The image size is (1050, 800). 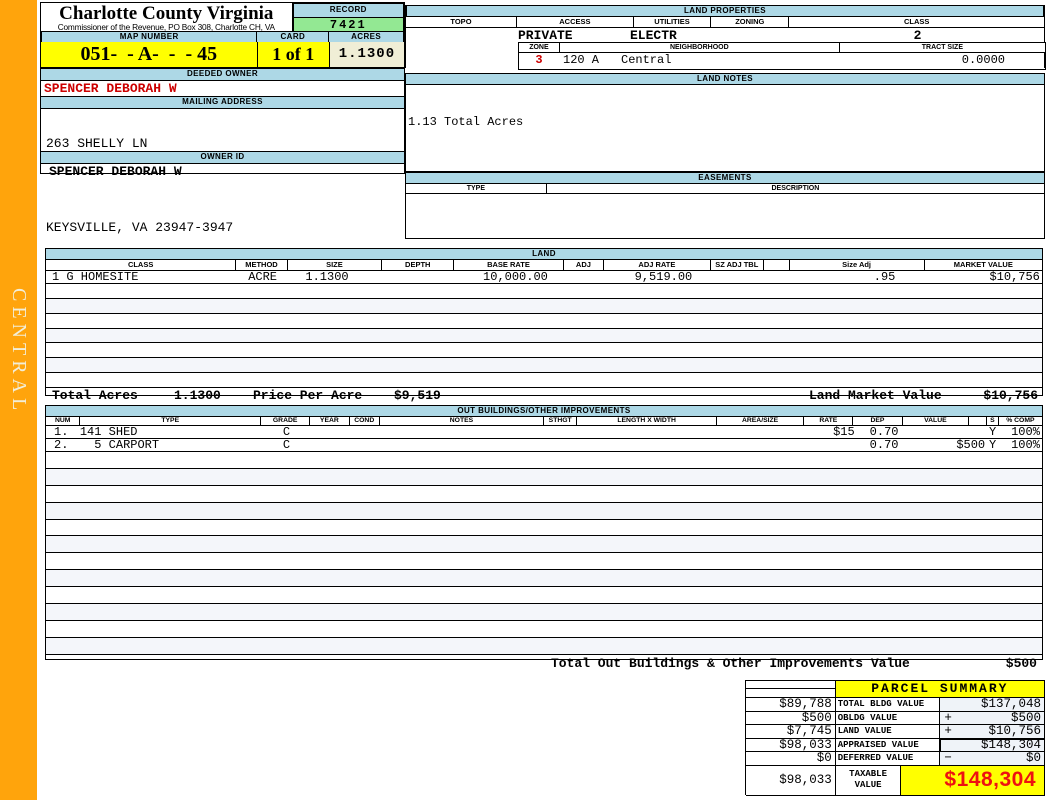 What do you see at coordinates (539, 47) in the screenshot?
I see `zone-label: ZONE` at bounding box center [539, 47].